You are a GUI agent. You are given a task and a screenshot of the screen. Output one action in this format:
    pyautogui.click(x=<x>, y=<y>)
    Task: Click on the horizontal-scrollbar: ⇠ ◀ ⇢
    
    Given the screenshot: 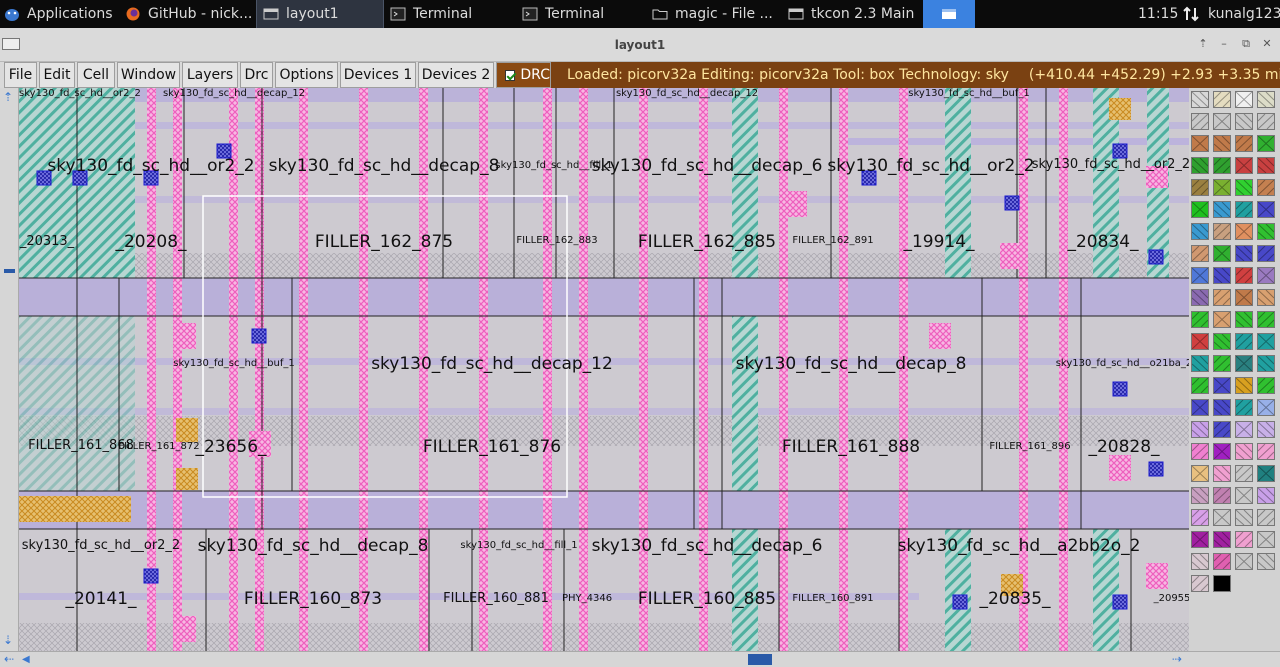 What is the action you would take?
    pyautogui.click(x=640, y=659)
    